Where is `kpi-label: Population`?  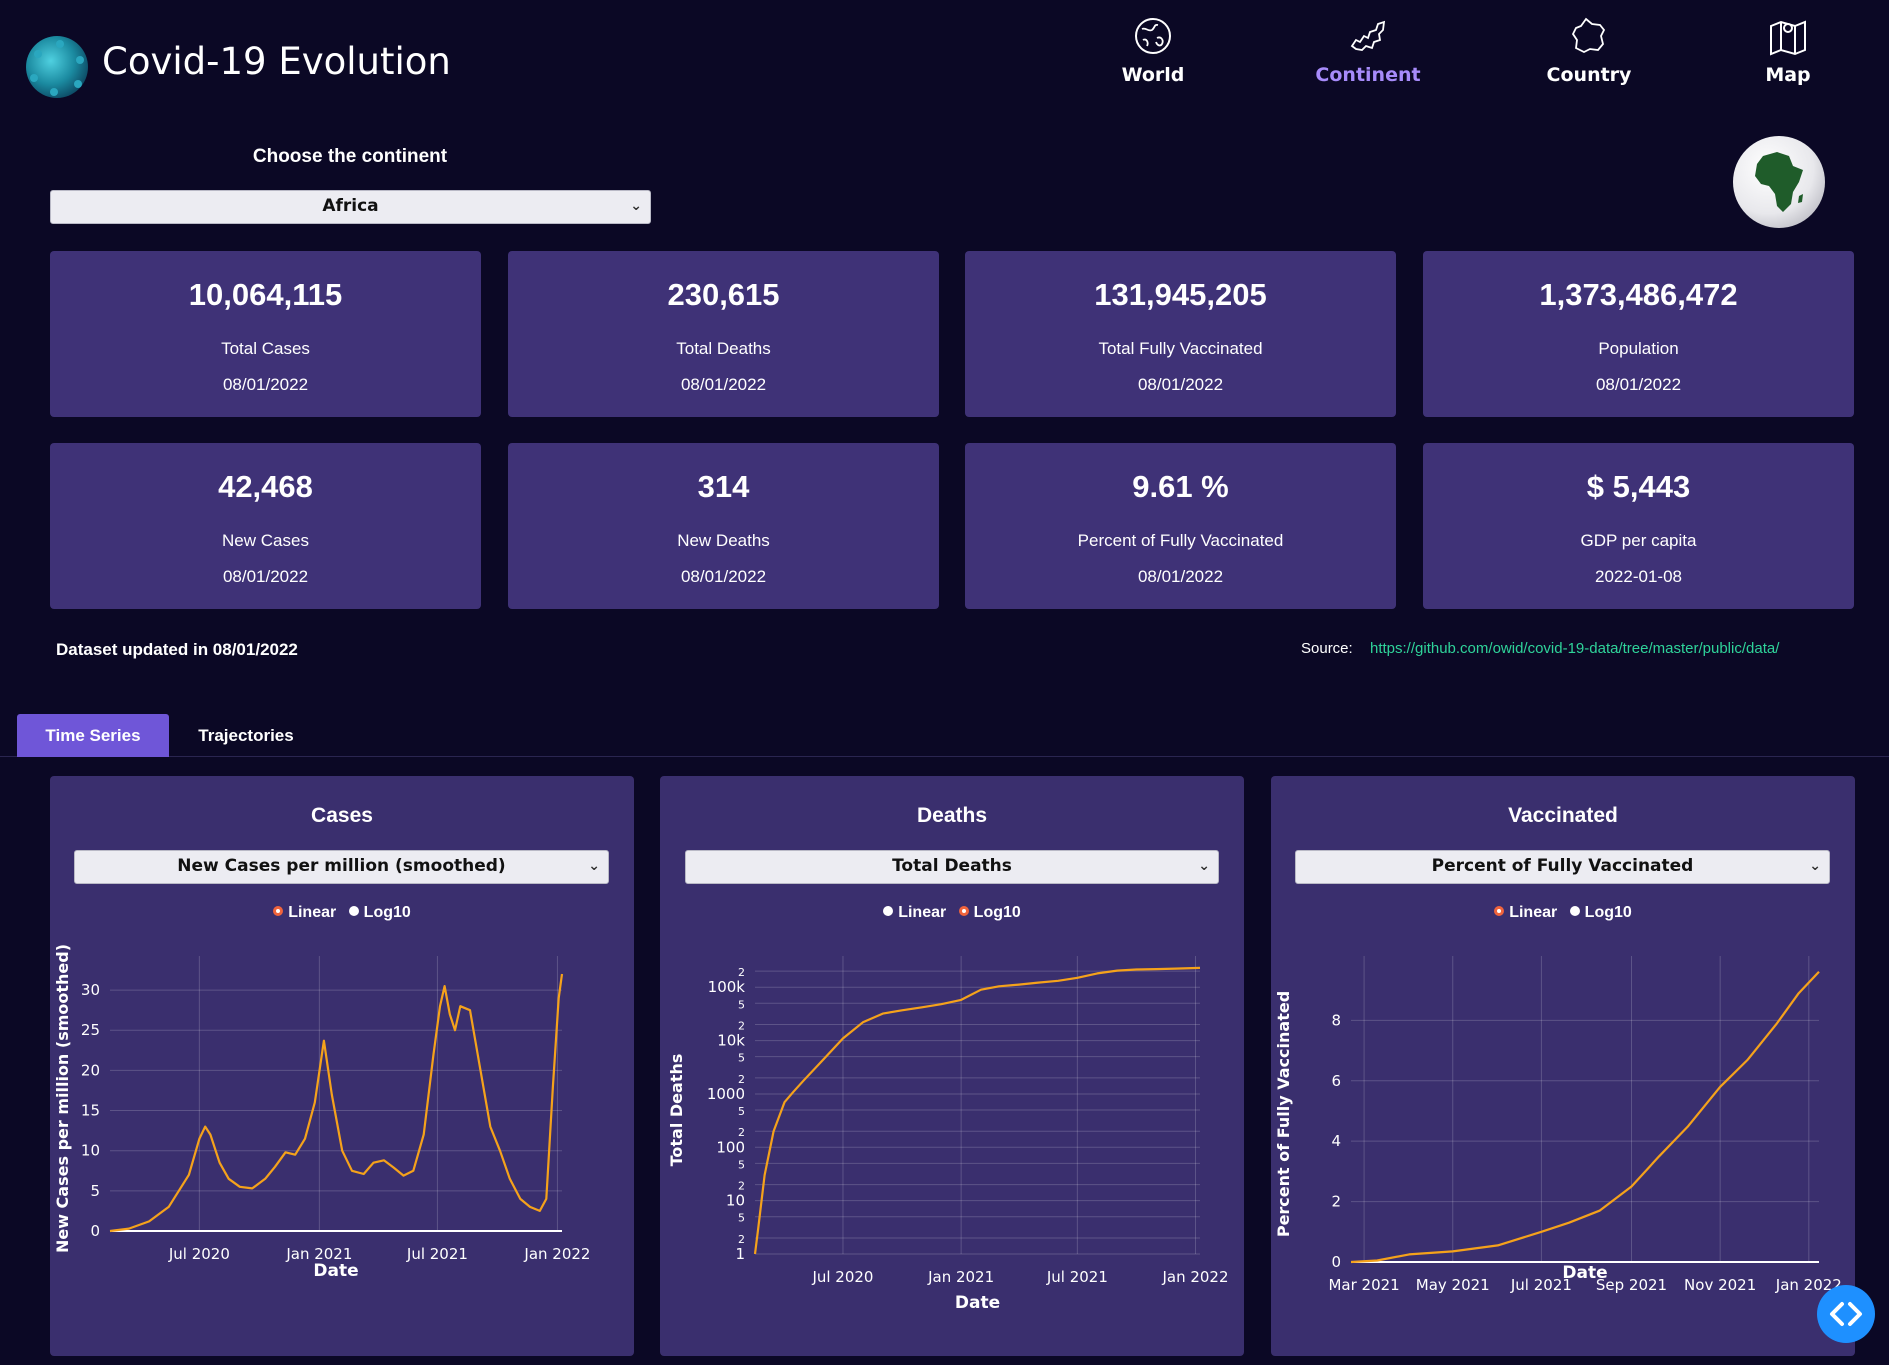 kpi-label: Population is located at coordinates (1638, 348).